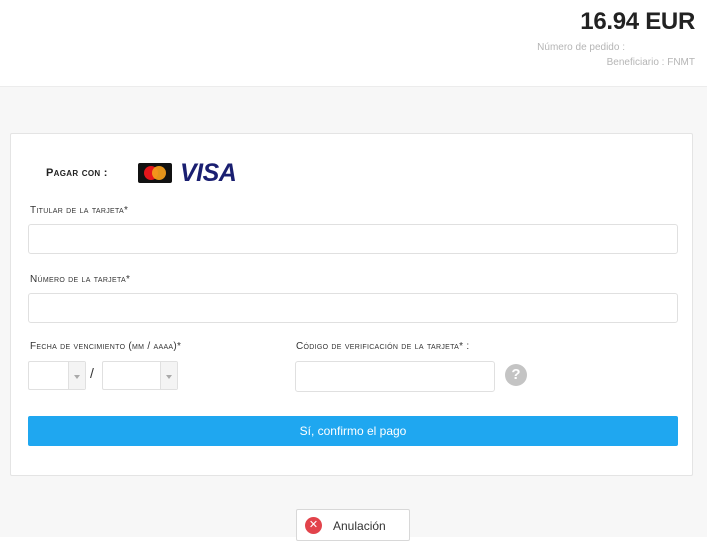  What do you see at coordinates (353, 431) in the screenshot?
I see `confirm-payment-button: Sí, confirmo el pago` at bounding box center [353, 431].